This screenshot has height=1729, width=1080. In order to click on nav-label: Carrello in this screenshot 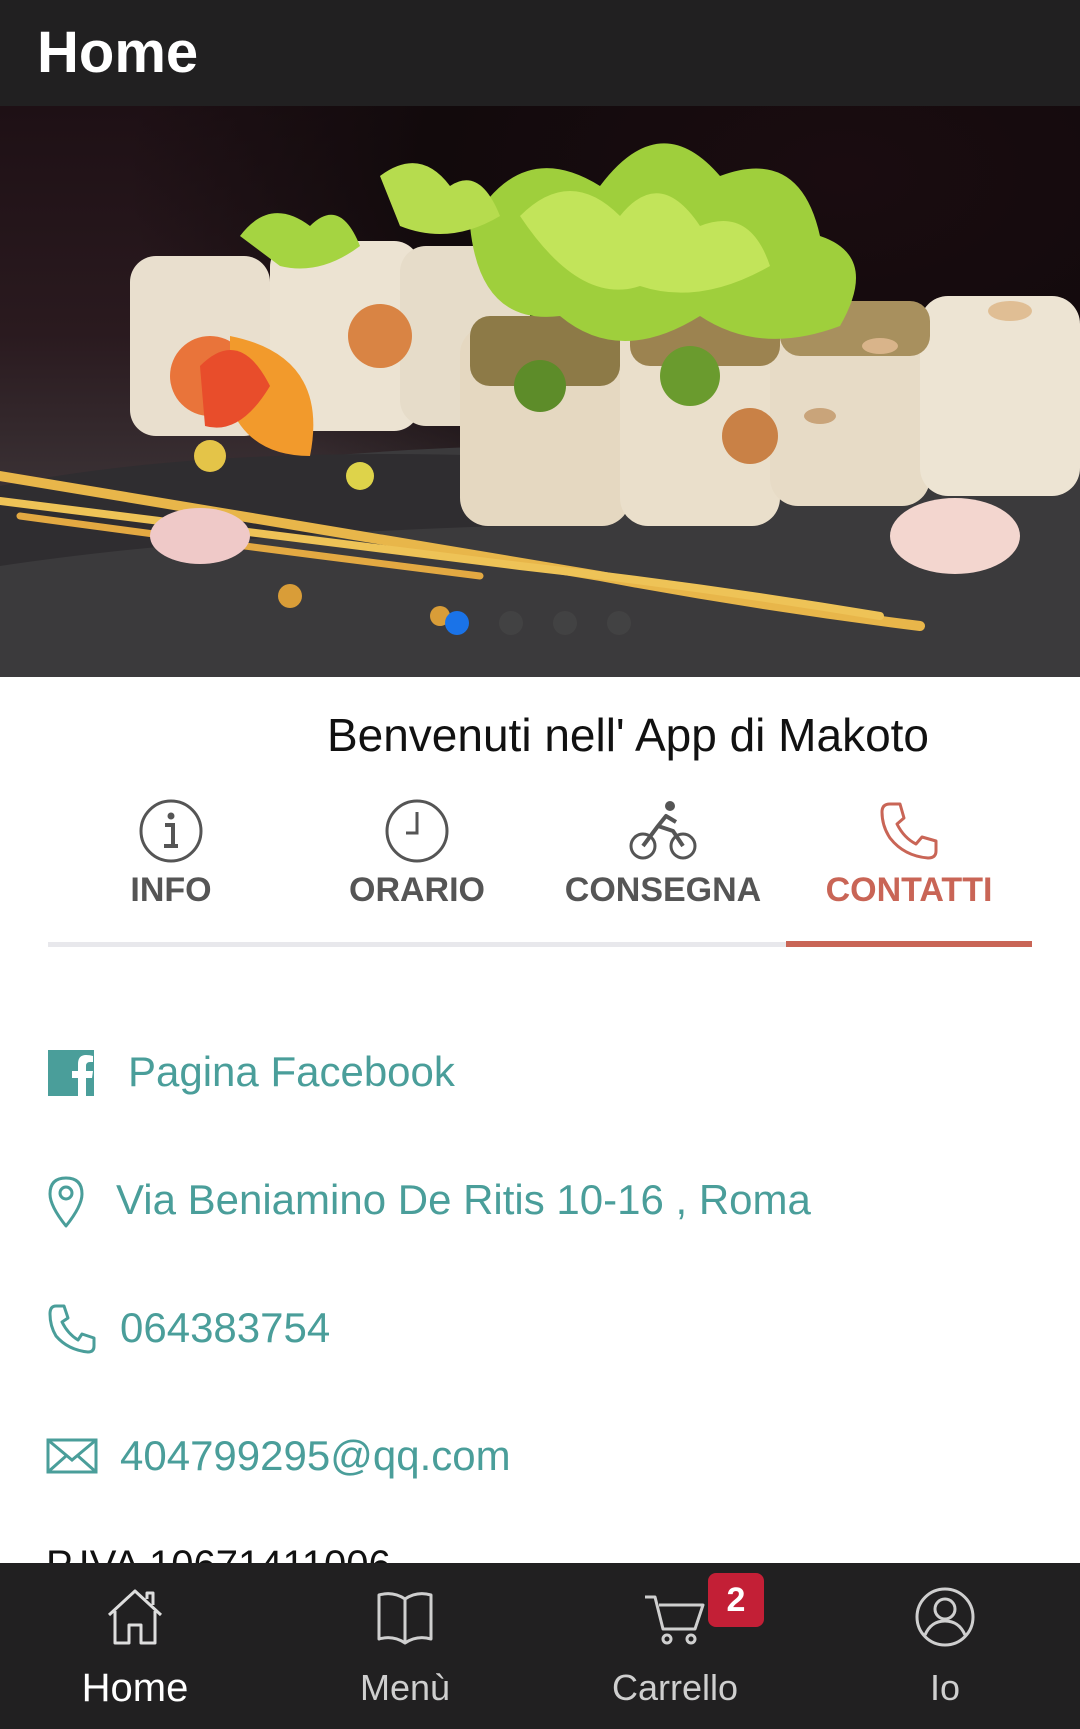, I will do `click(675, 1687)`.